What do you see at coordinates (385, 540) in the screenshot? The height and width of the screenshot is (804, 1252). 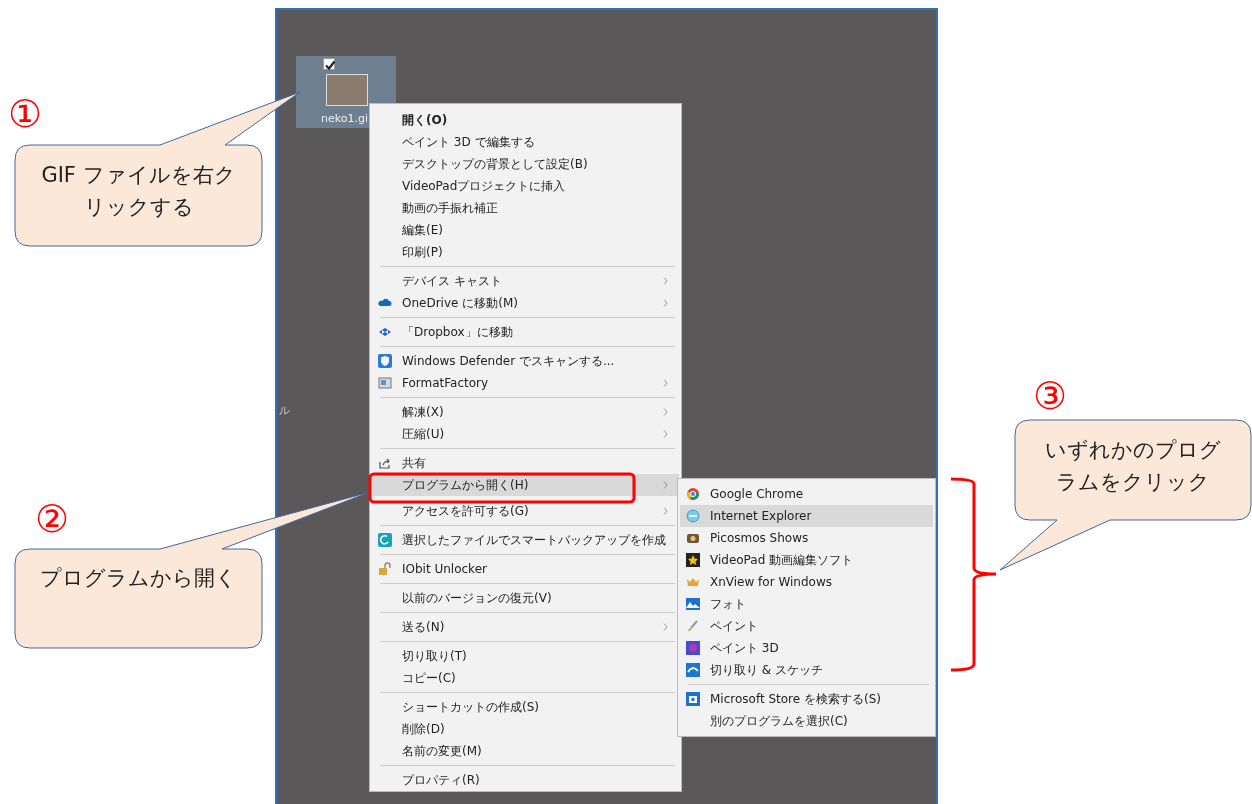 I see `refresh-icon` at bounding box center [385, 540].